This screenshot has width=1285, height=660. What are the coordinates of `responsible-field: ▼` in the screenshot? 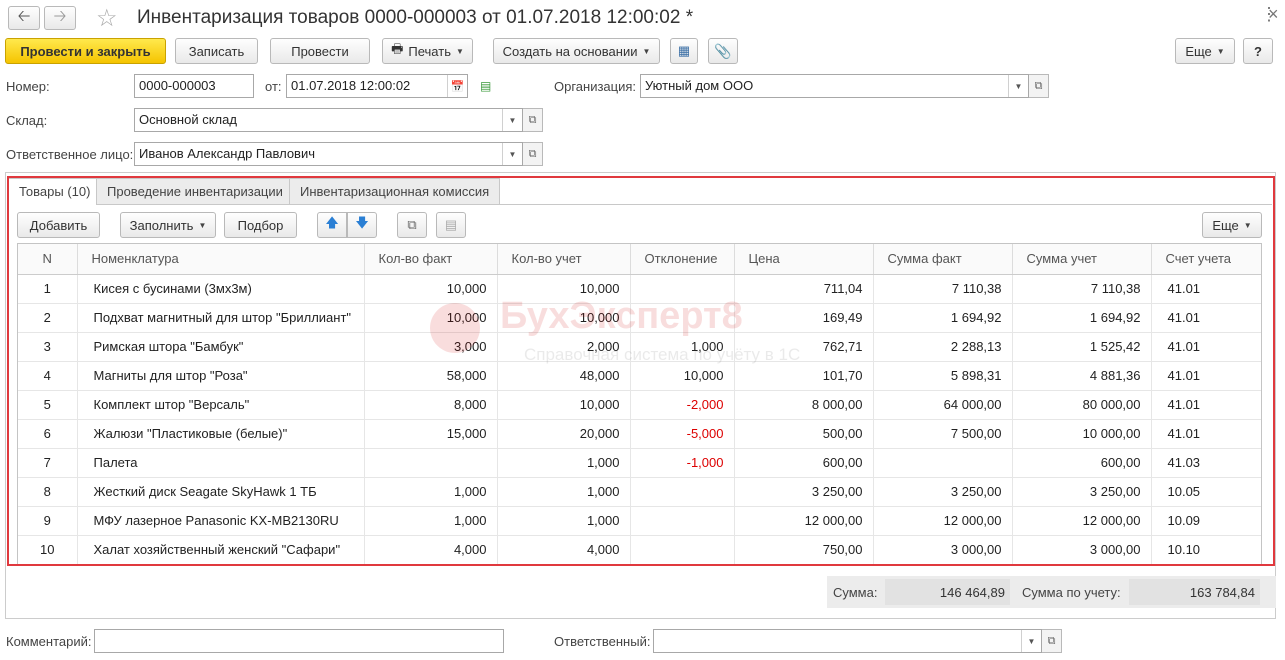 It's located at (847, 641).